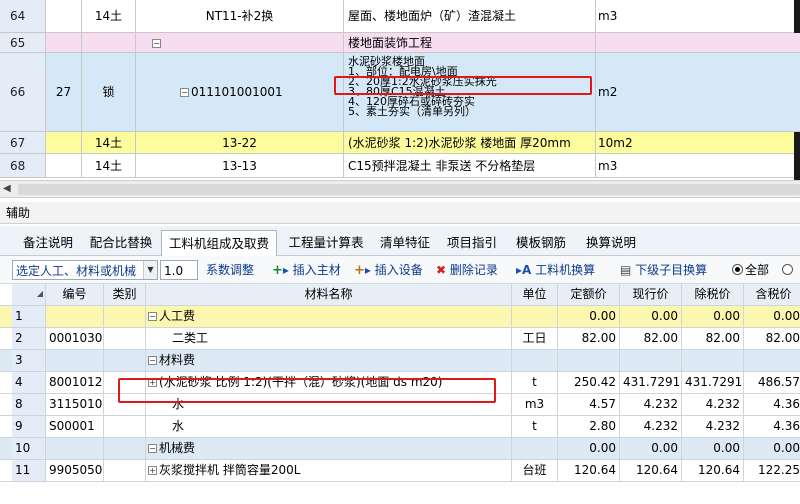 This screenshot has height=504, width=800. I want to click on taxed-price-cell: 0.00, so click(772, 448).